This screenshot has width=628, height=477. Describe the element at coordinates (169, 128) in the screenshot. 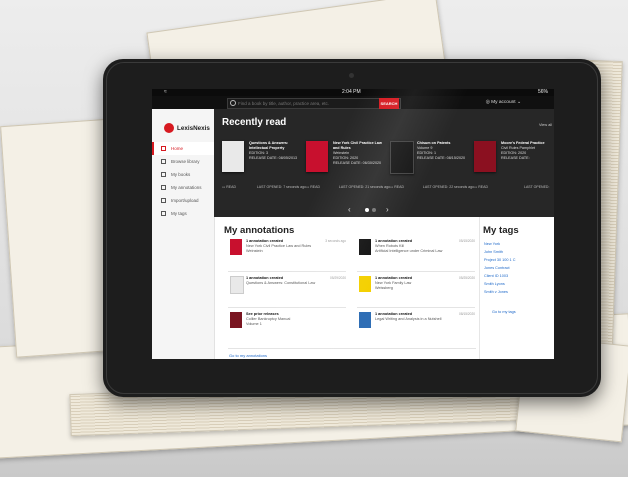

I see `logo-icon` at that location.